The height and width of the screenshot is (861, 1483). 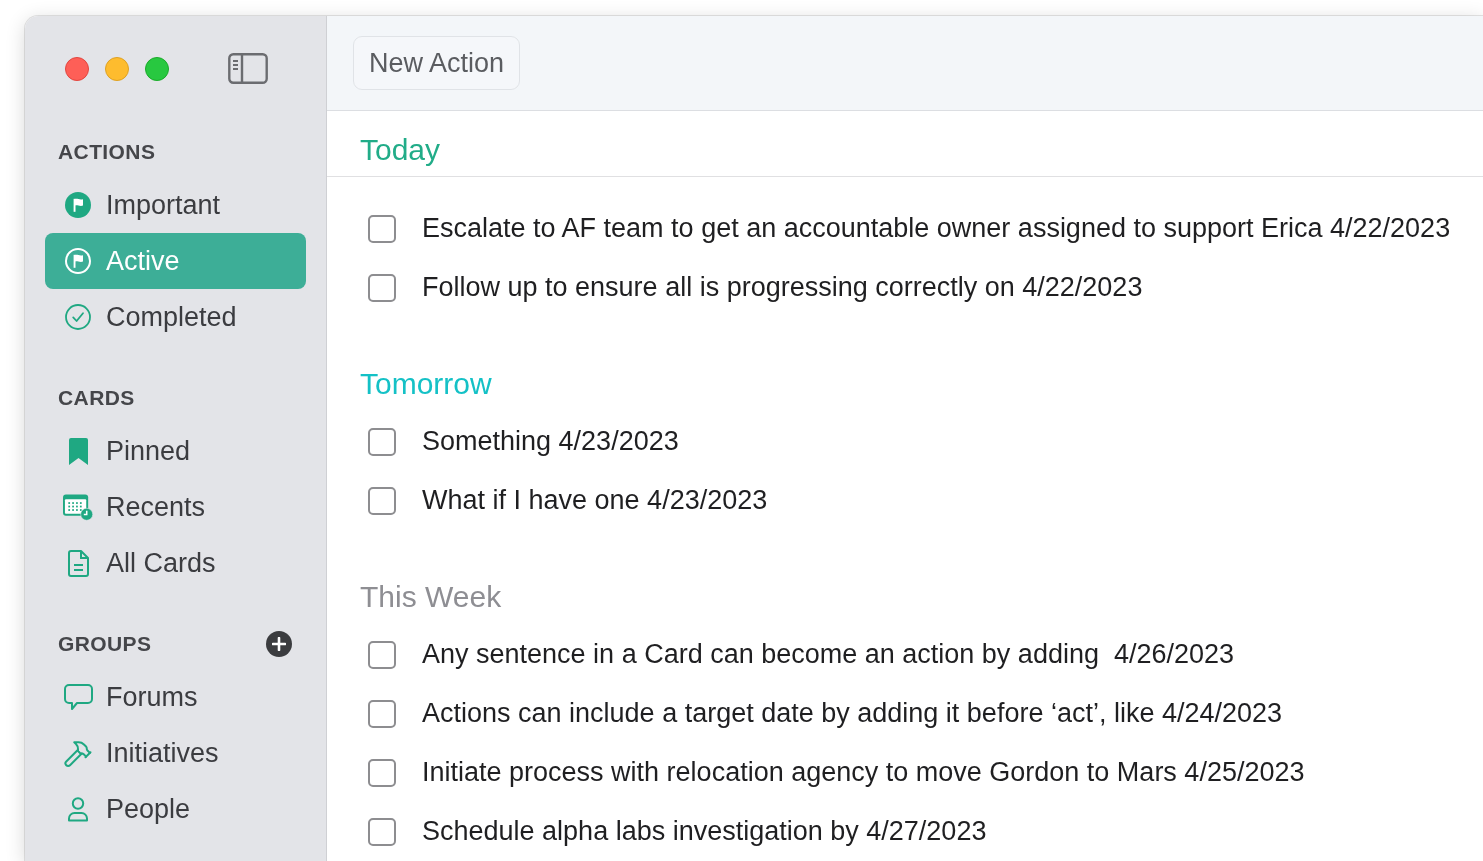 What do you see at coordinates (175, 451) in the screenshot?
I see `sidebar-item: Pinned` at bounding box center [175, 451].